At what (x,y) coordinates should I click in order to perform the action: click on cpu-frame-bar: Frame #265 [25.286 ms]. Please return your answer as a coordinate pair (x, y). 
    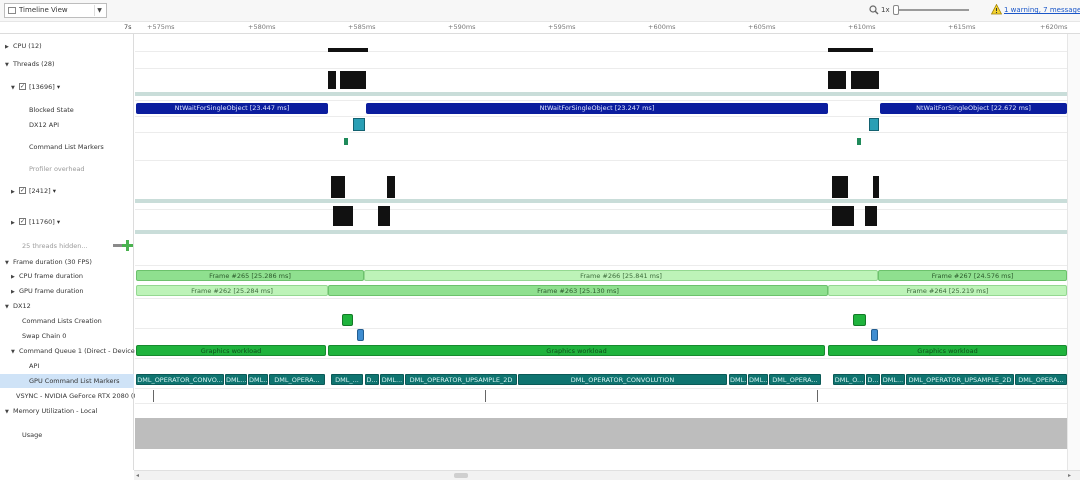
    Looking at the image, I should click on (250, 275).